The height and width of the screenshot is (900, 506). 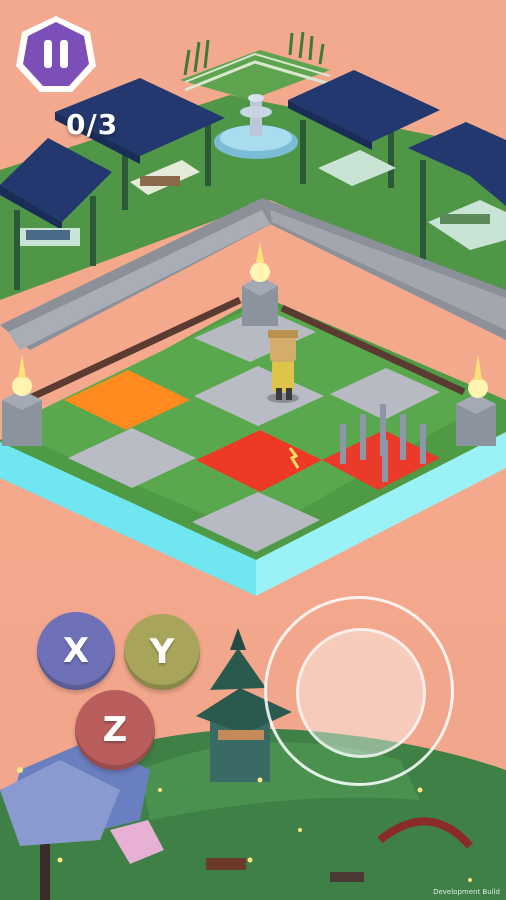 I want to click on pause-button, so click(x=56, y=54).